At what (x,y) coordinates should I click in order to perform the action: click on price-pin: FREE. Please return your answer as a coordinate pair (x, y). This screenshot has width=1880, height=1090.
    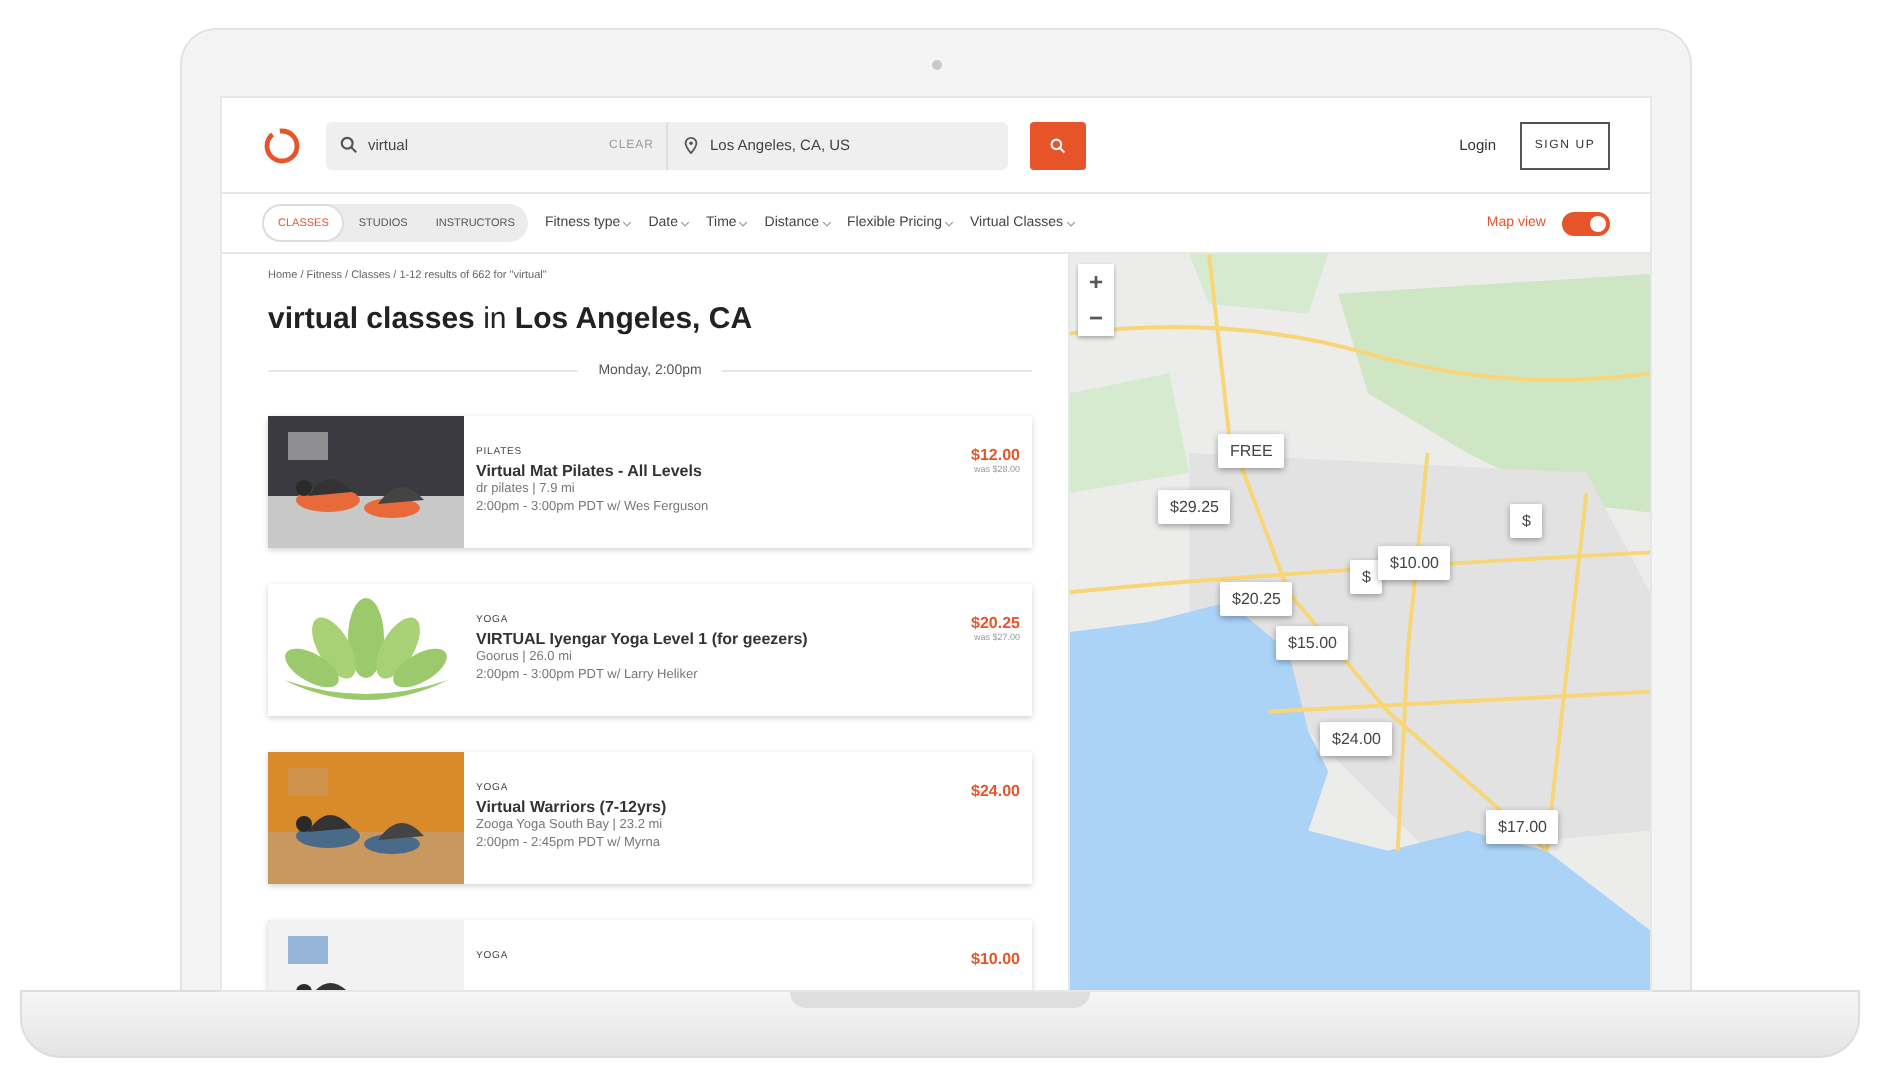
    Looking at the image, I should click on (1251, 451).